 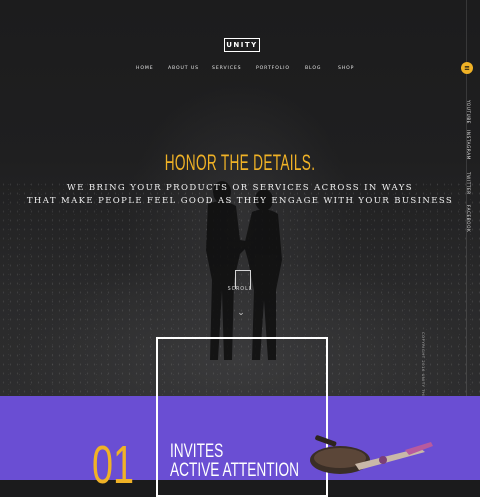 I want to click on nav-item-about: ABOUT US, so click(x=183, y=68).